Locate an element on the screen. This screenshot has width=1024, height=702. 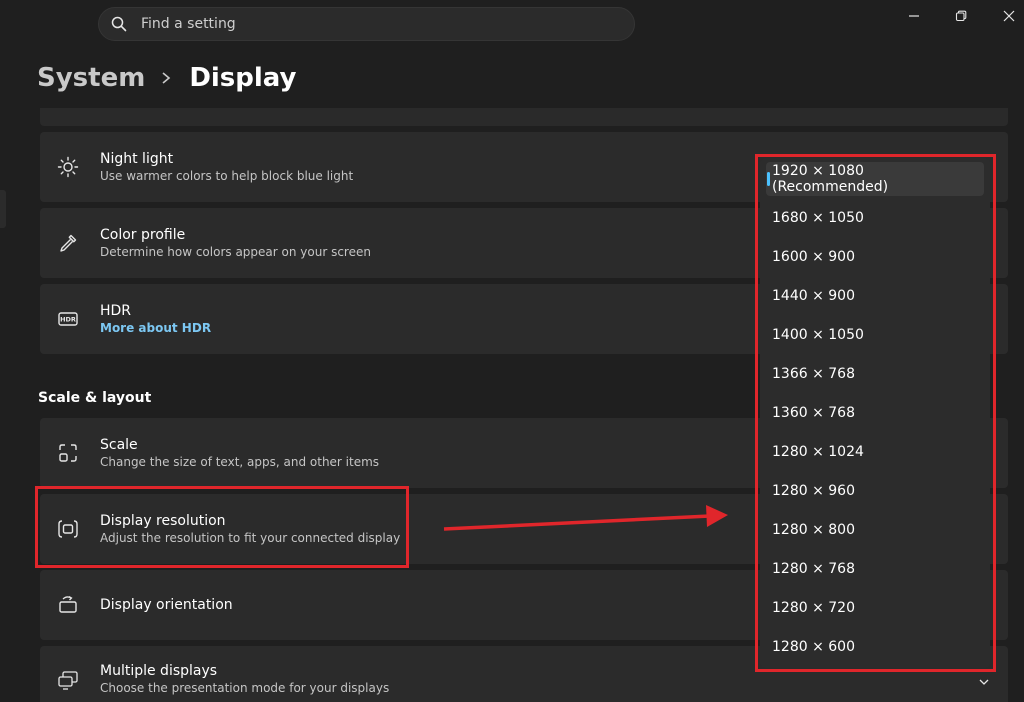
breadcrumb: System Display is located at coordinates (167, 78).